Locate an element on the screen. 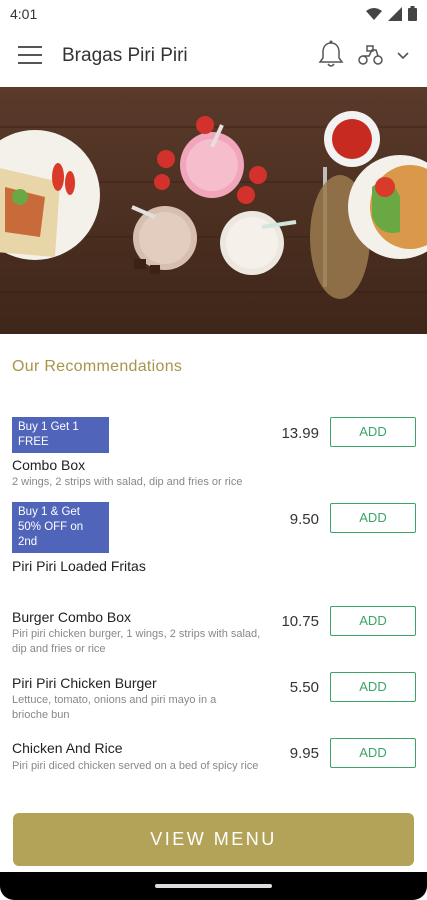 Image resolution: width=427 pixels, height=900 pixels. item-name: Piri Piri Loaded Fritas is located at coordinates (79, 566).